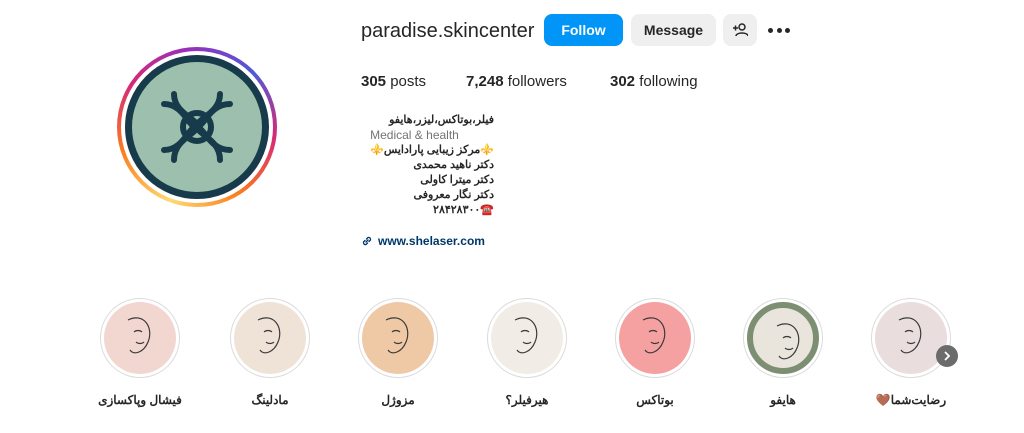  I want to click on logo-knot-icon, so click(197, 127).